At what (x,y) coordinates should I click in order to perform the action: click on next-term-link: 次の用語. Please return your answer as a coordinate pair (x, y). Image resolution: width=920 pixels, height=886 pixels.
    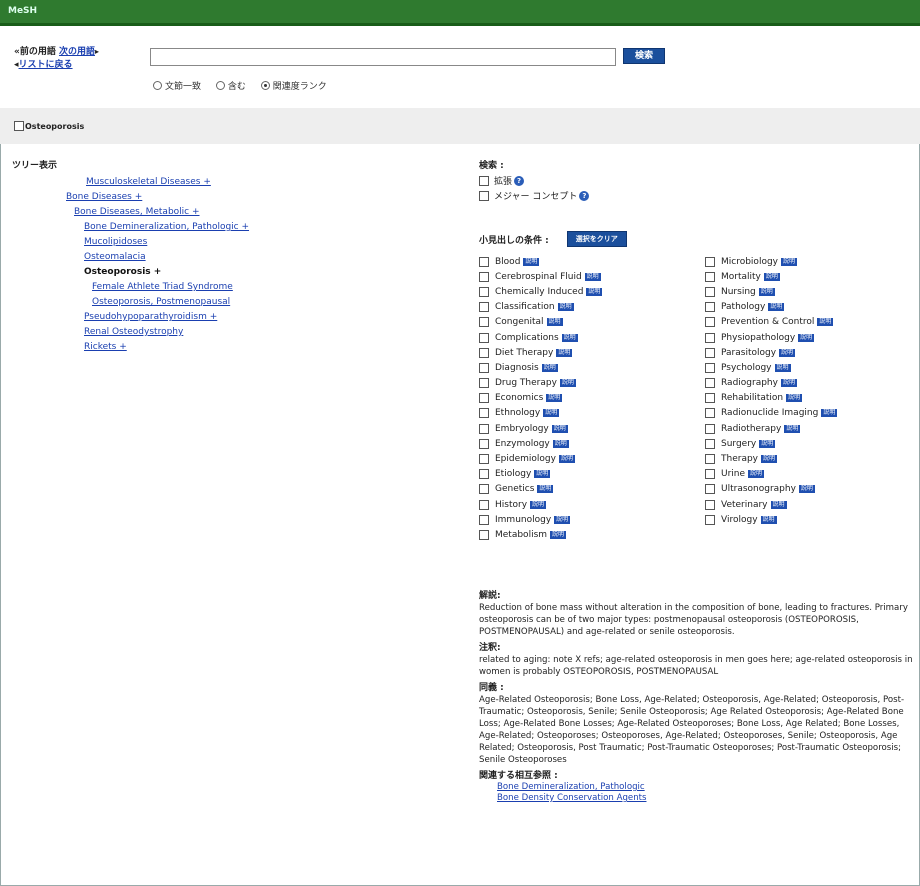
    Looking at the image, I should click on (77, 52).